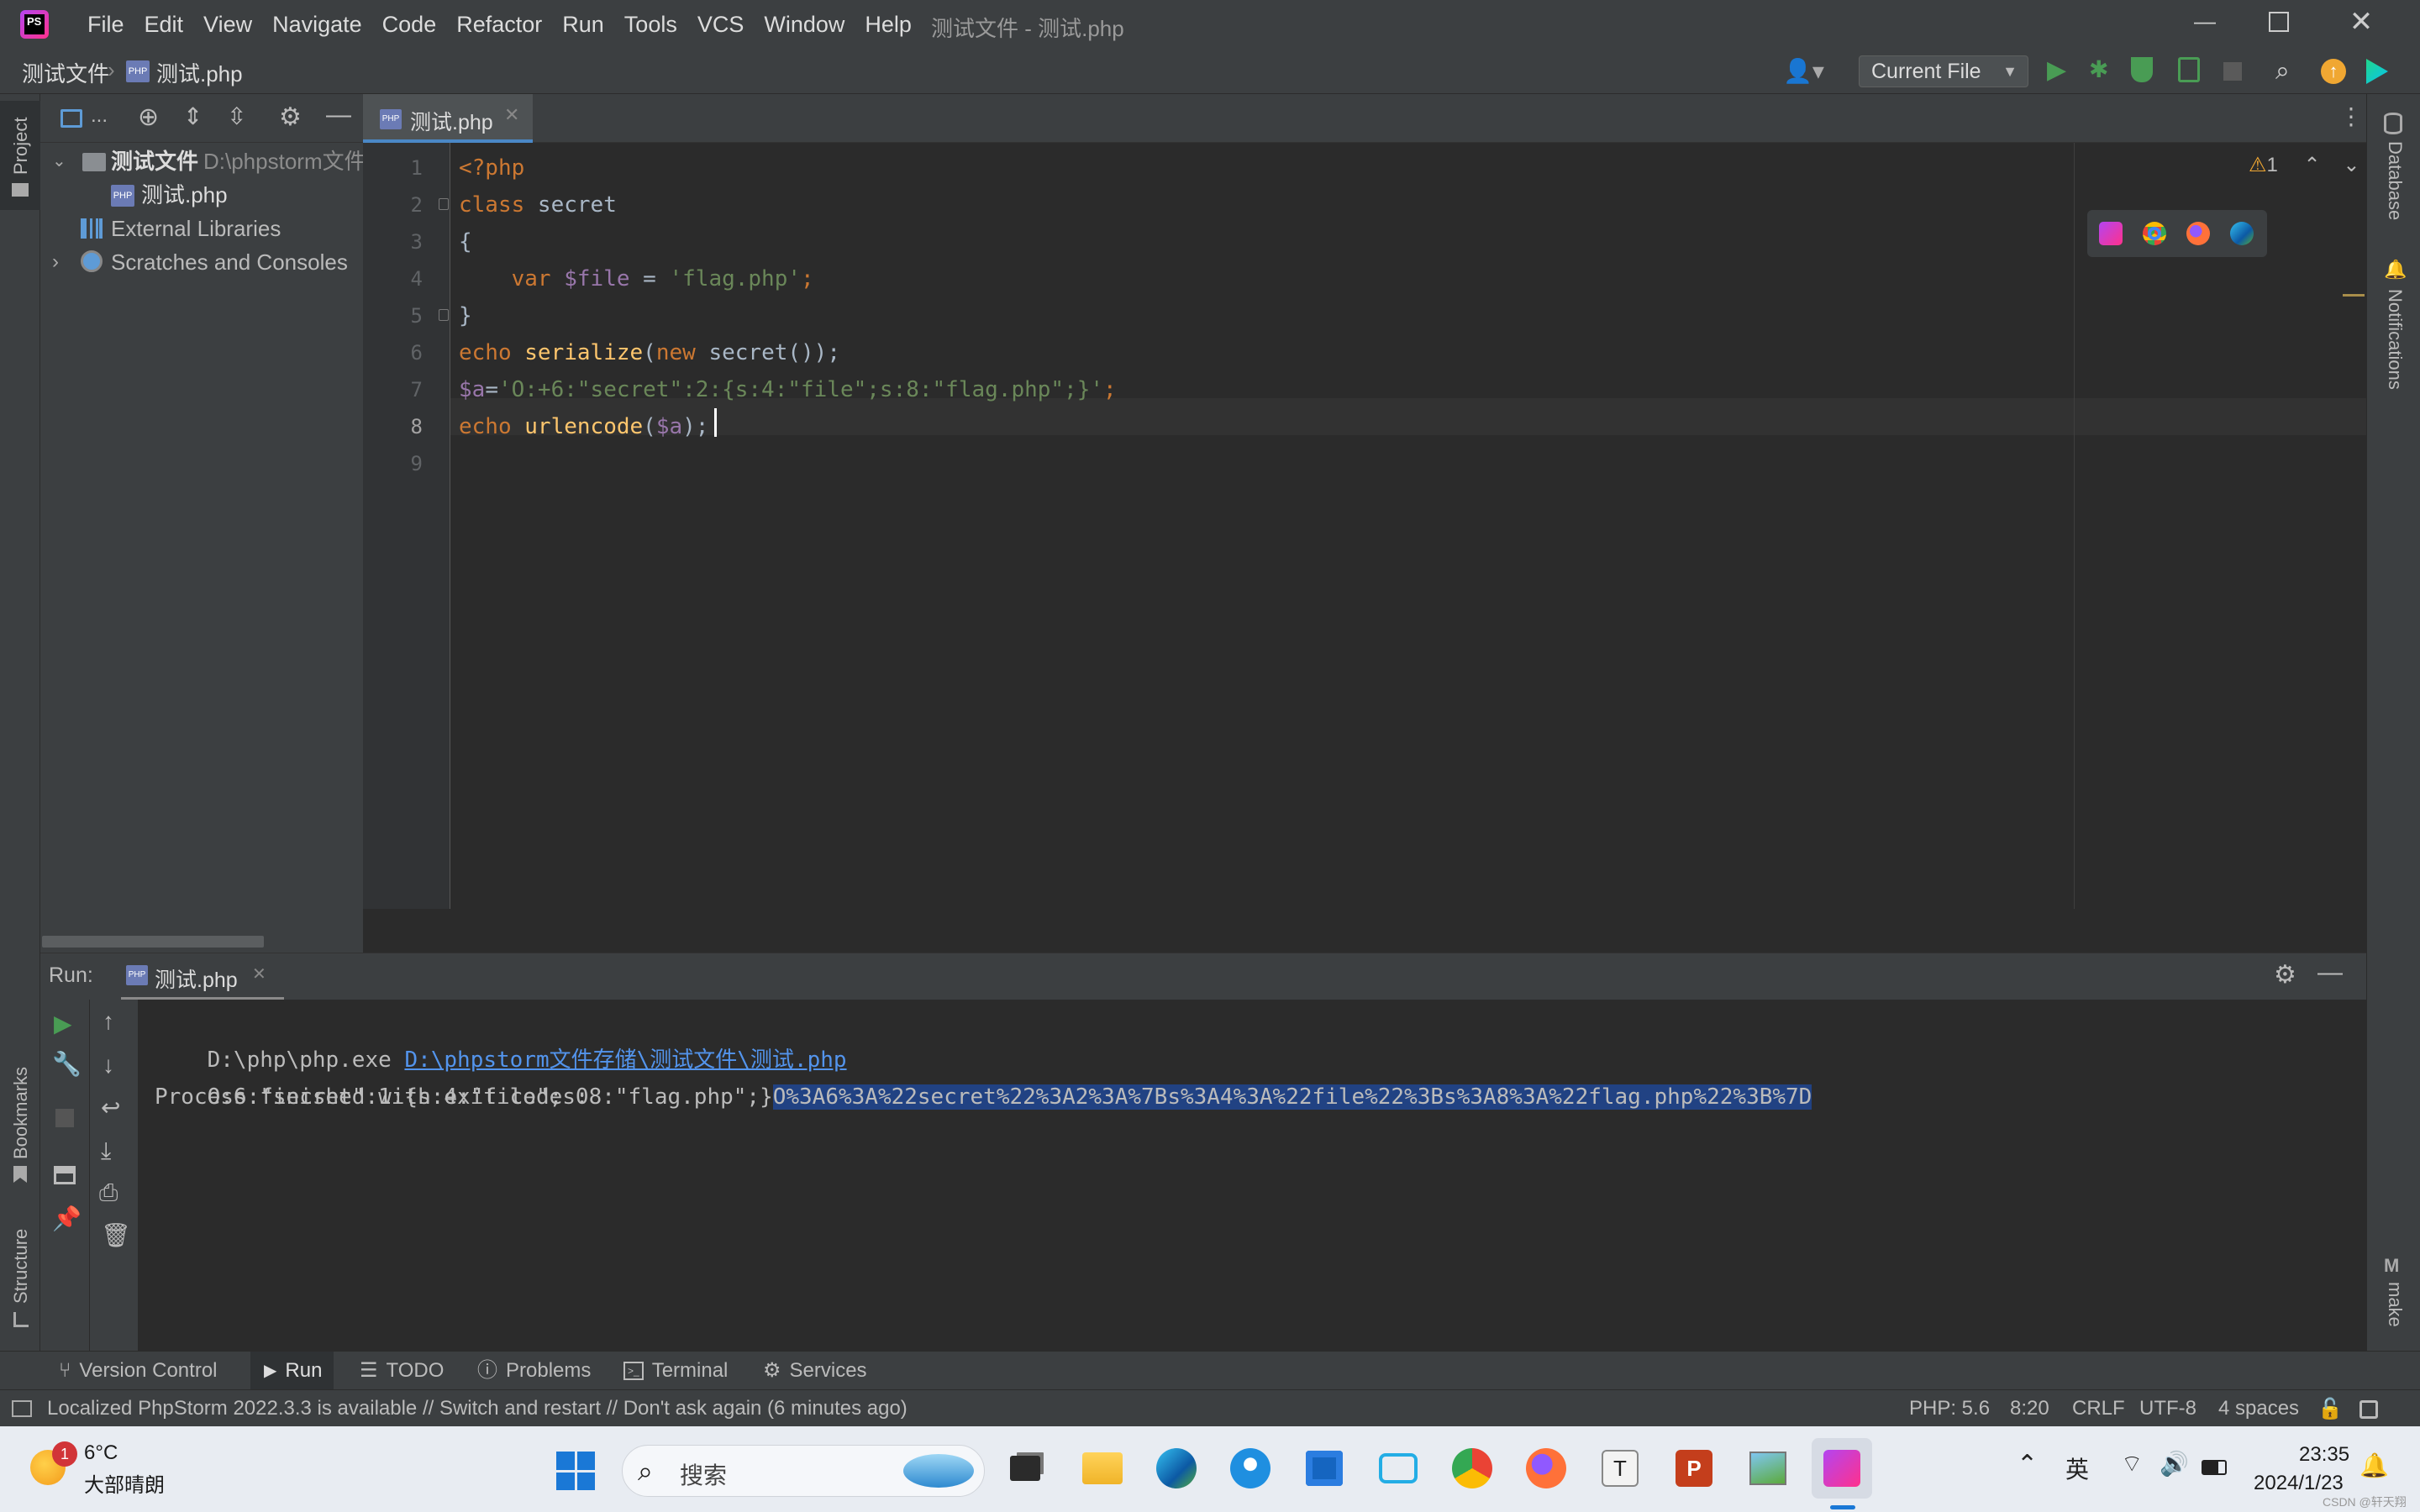 This screenshot has height=1512, width=2420. What do you see at coordinates (63, 1023) in the screenshot?
I see `rerun-icon: ▶` at bounding box center [63, 1023].